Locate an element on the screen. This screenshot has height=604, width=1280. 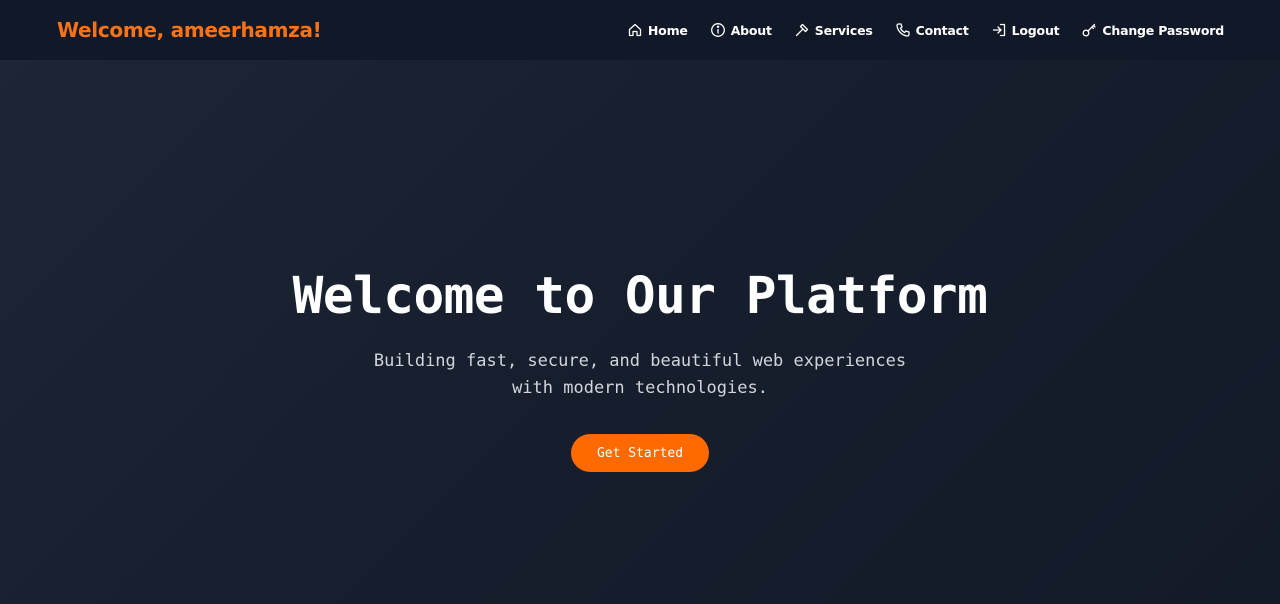
logout-icon is located at coordinates (999, 30).